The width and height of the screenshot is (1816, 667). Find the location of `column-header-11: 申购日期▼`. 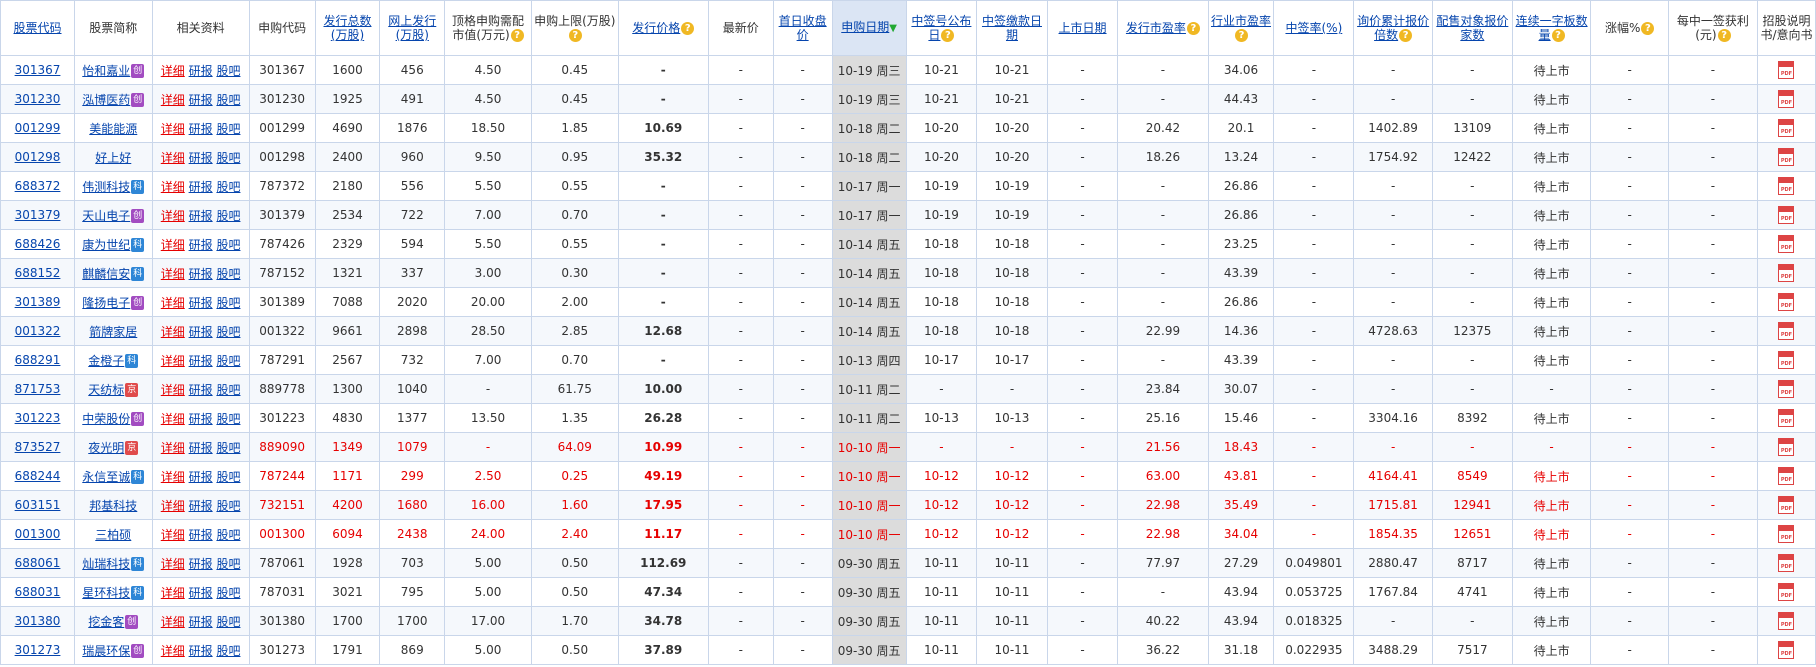

column-header-11: 申购日期▼ is located at coordinates (869, 28).